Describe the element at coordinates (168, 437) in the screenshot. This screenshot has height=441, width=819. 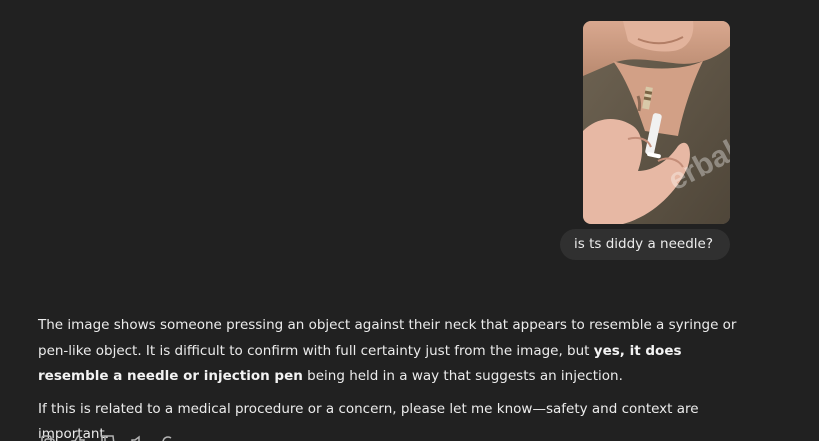
I see `regenerate-icon` at that location.